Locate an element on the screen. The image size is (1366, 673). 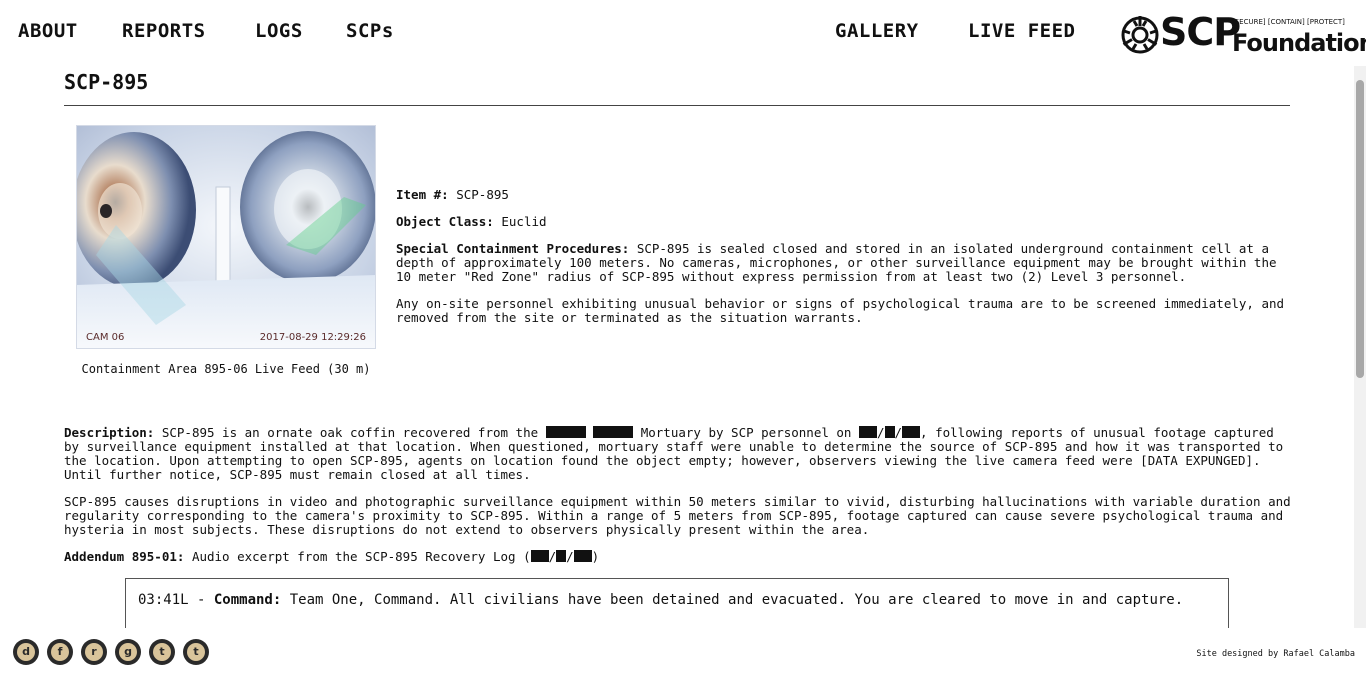
reddit-icon: r is located at coordinates (94, 652).